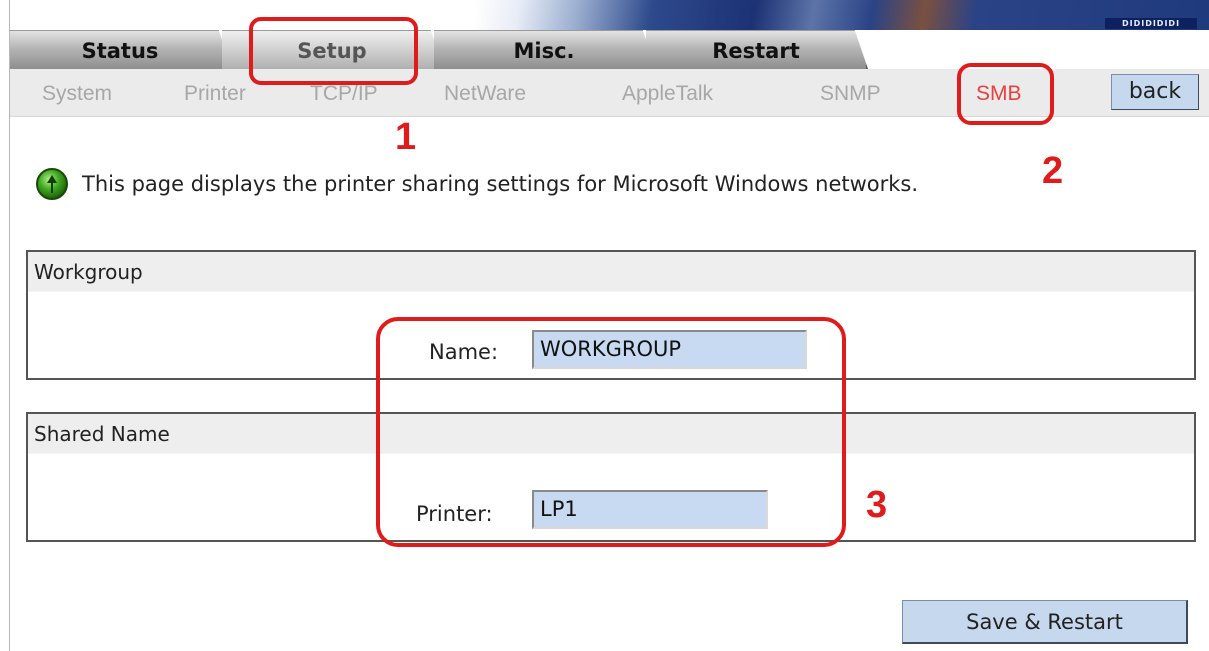 This screenshot has width=1209, height=651. I want to click on workgroup-heading: Workgroup, so click(611, 272).